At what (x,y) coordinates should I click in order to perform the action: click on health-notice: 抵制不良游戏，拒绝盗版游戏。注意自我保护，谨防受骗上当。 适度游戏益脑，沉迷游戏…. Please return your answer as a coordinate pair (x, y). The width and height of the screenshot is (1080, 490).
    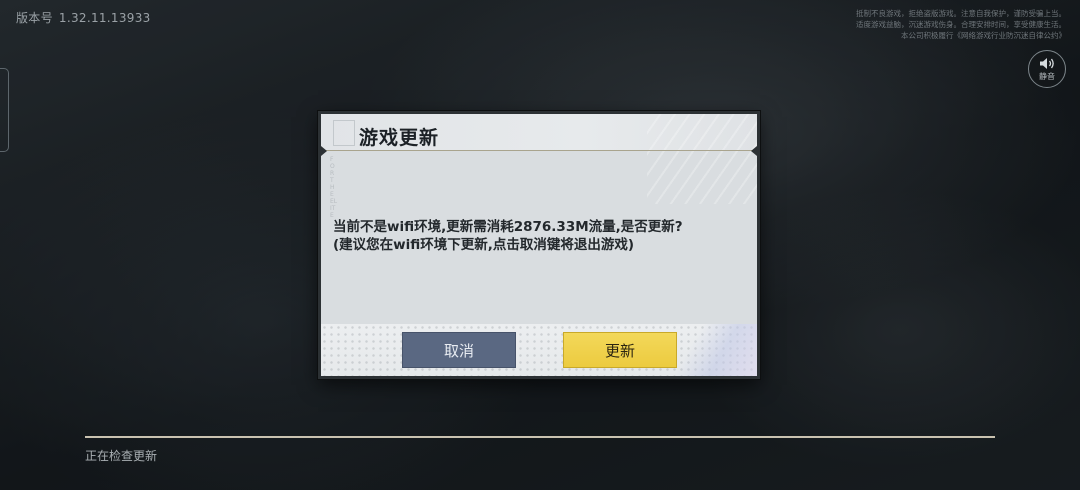
    Looking at the image, I should click on (921, 24).